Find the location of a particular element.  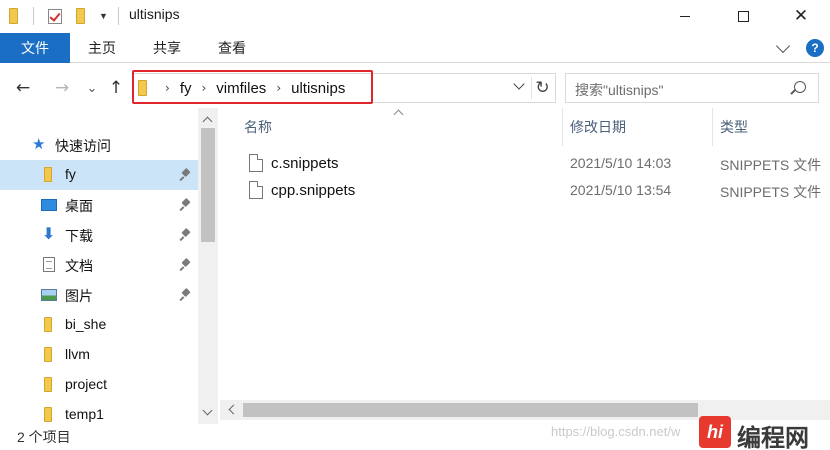

minimize-icon is located at coordinates (685, 16).